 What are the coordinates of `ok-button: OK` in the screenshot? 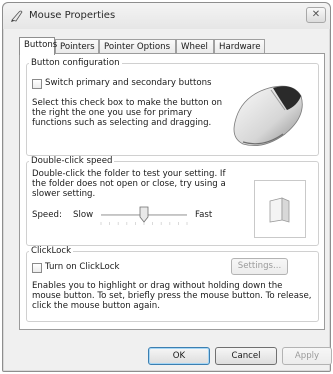 It's located at (179, 356).